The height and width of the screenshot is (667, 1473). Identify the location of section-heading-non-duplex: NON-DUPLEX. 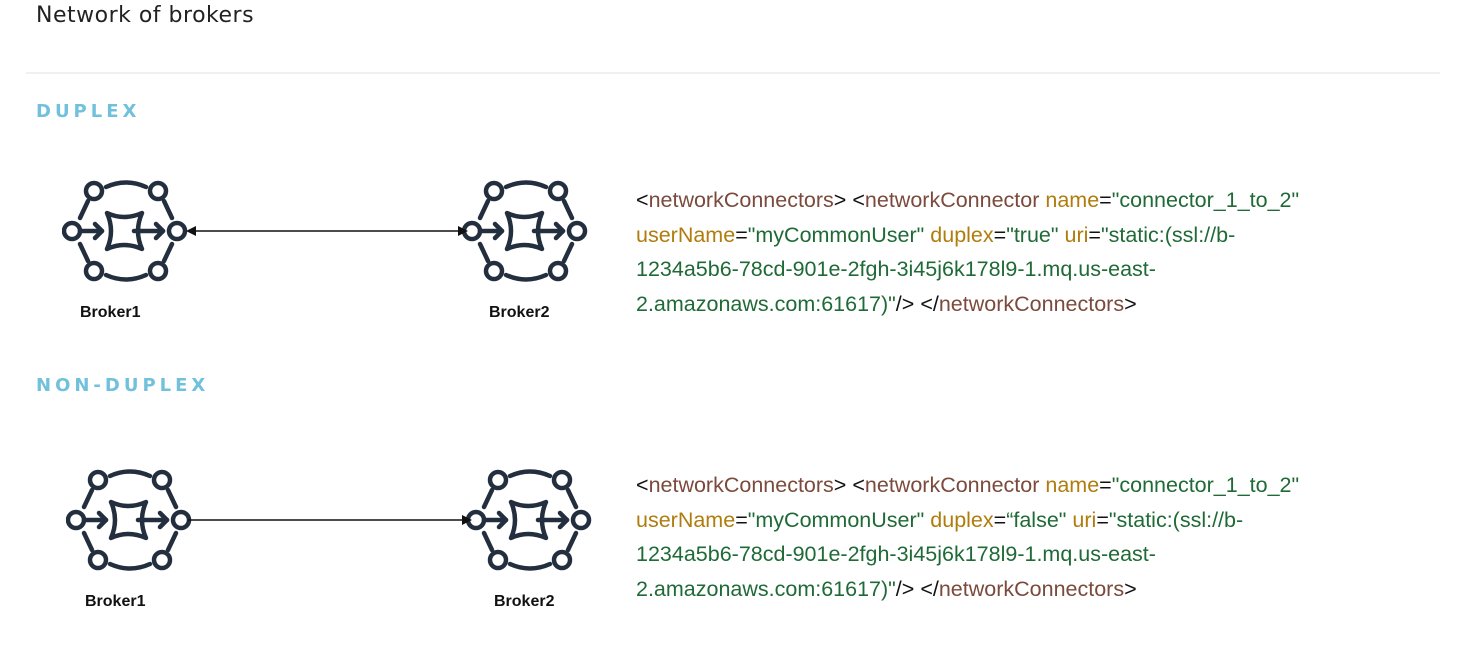
(123, 385).